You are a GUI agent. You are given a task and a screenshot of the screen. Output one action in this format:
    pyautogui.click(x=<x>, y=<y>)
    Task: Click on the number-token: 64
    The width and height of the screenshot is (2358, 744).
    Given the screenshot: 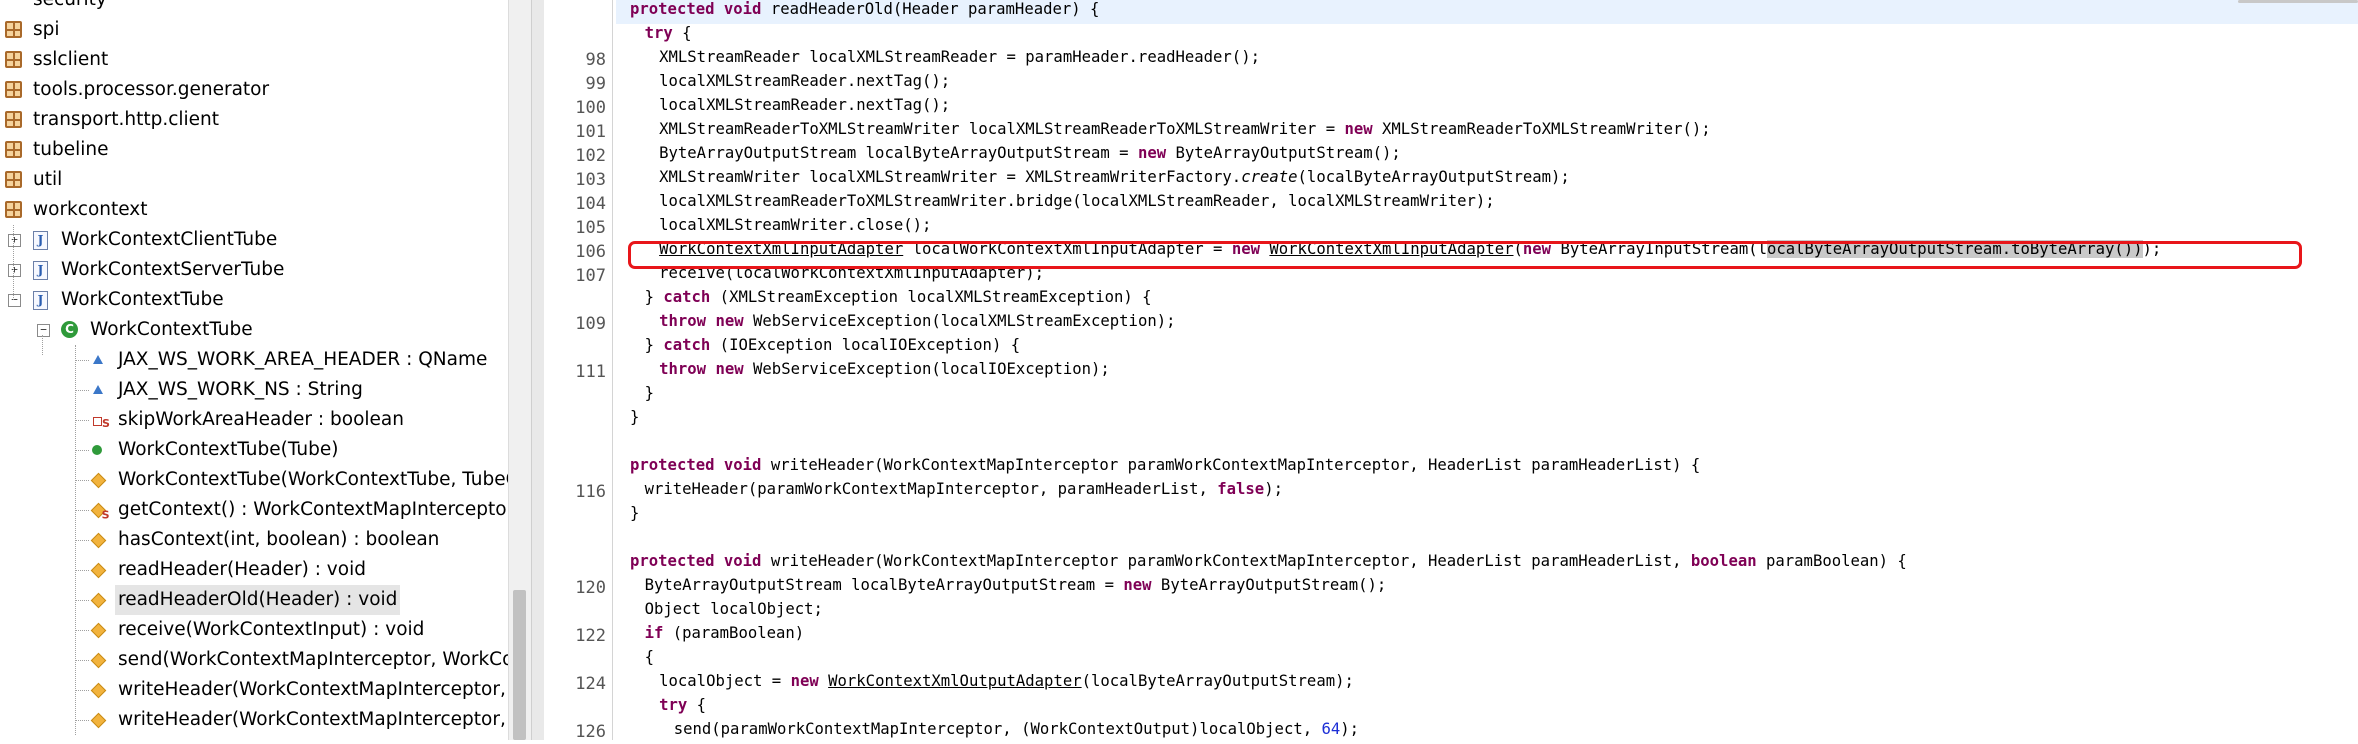 What is the action you would take?
    pyautogui.click(x=1331, y=729)
    